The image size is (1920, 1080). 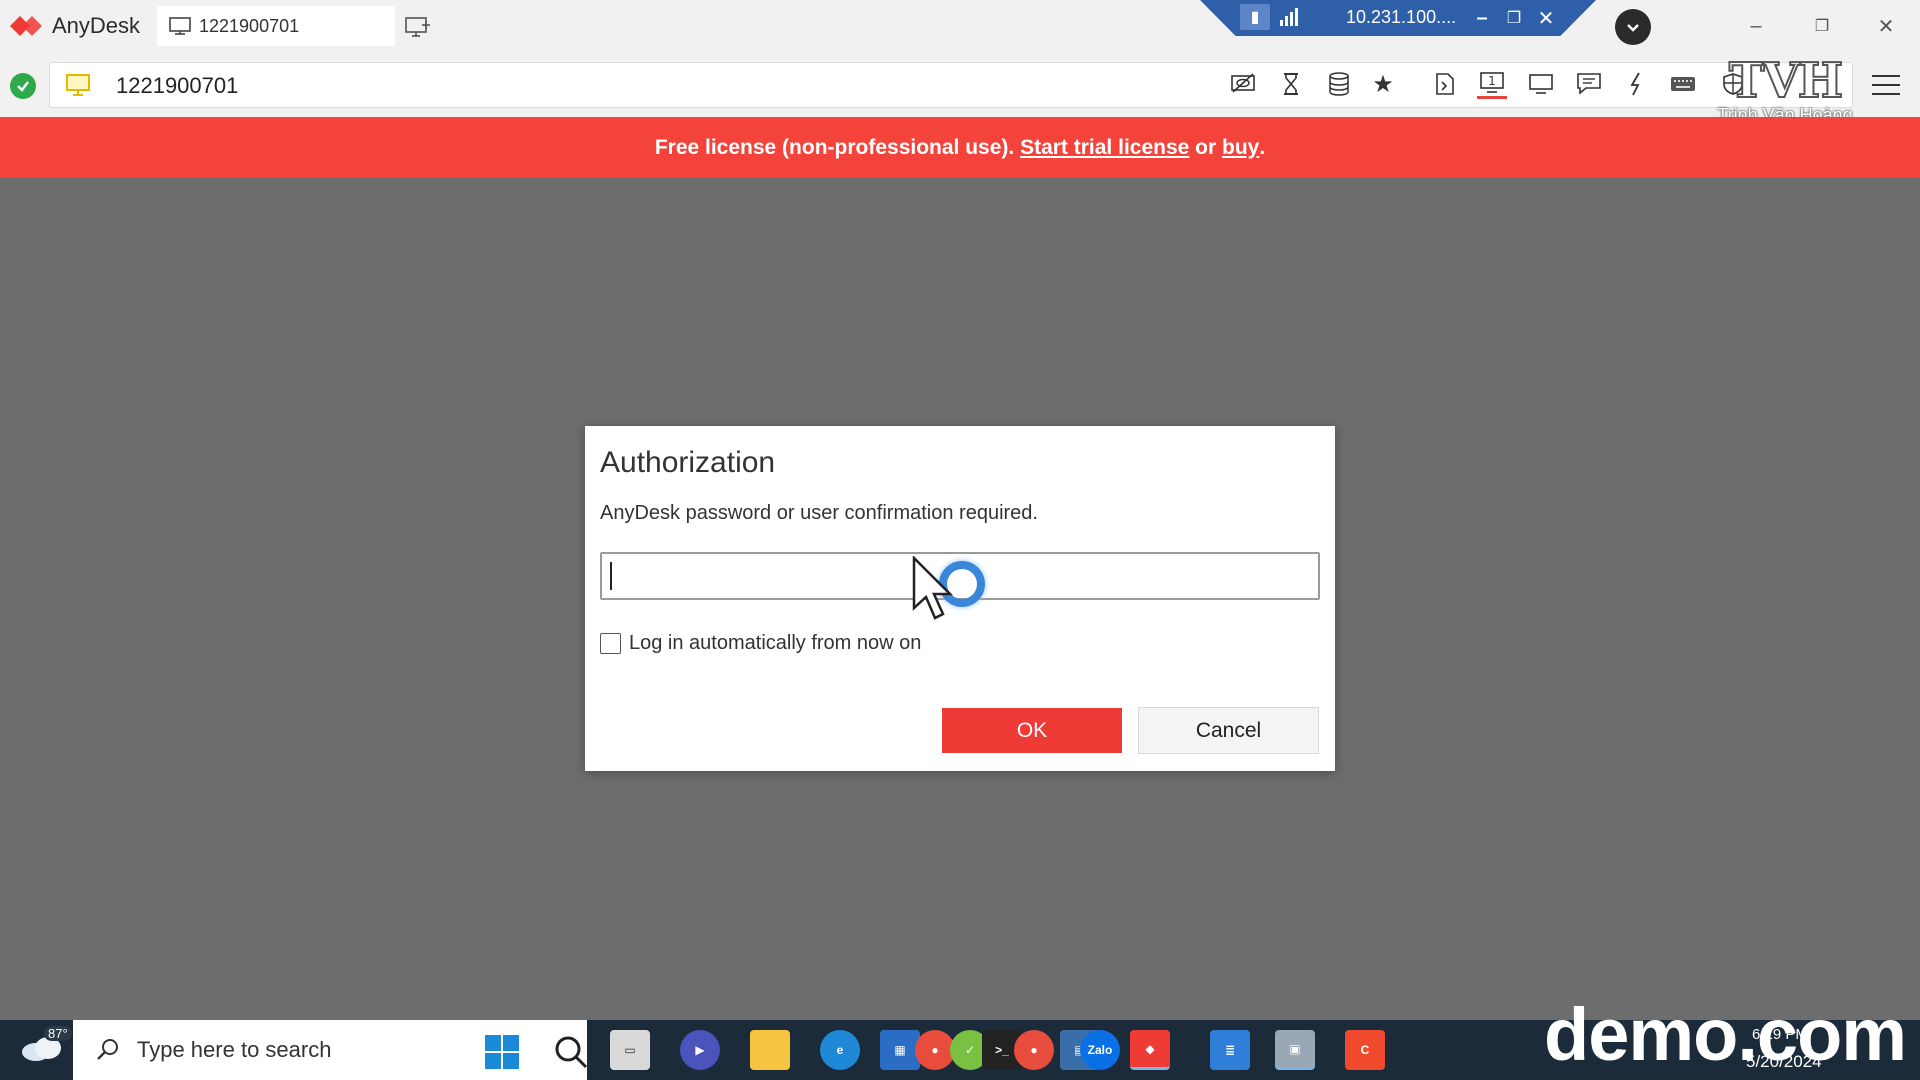 What do you see at coordinates (1383, 84) in the screenshot?
I see `star-icon: ★` at bounding box center [1383, 84].